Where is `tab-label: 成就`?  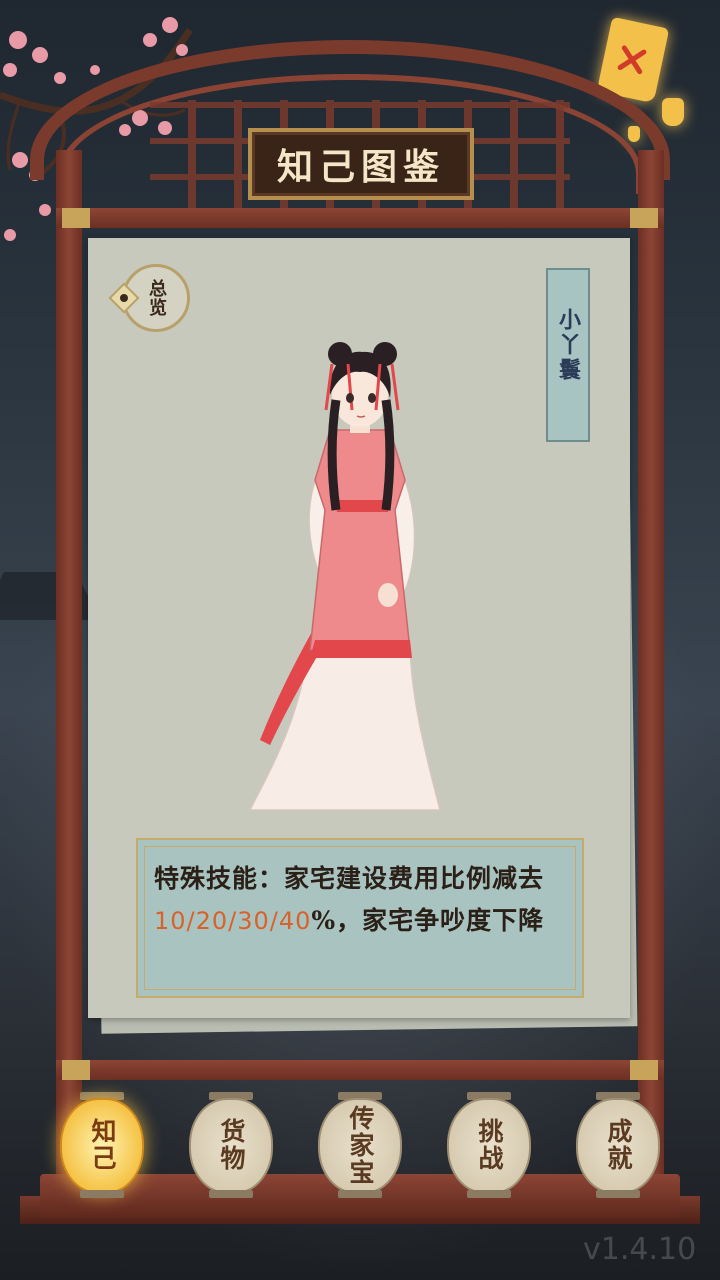 tab-label: 成就 is located at coordinates (618, 1145).